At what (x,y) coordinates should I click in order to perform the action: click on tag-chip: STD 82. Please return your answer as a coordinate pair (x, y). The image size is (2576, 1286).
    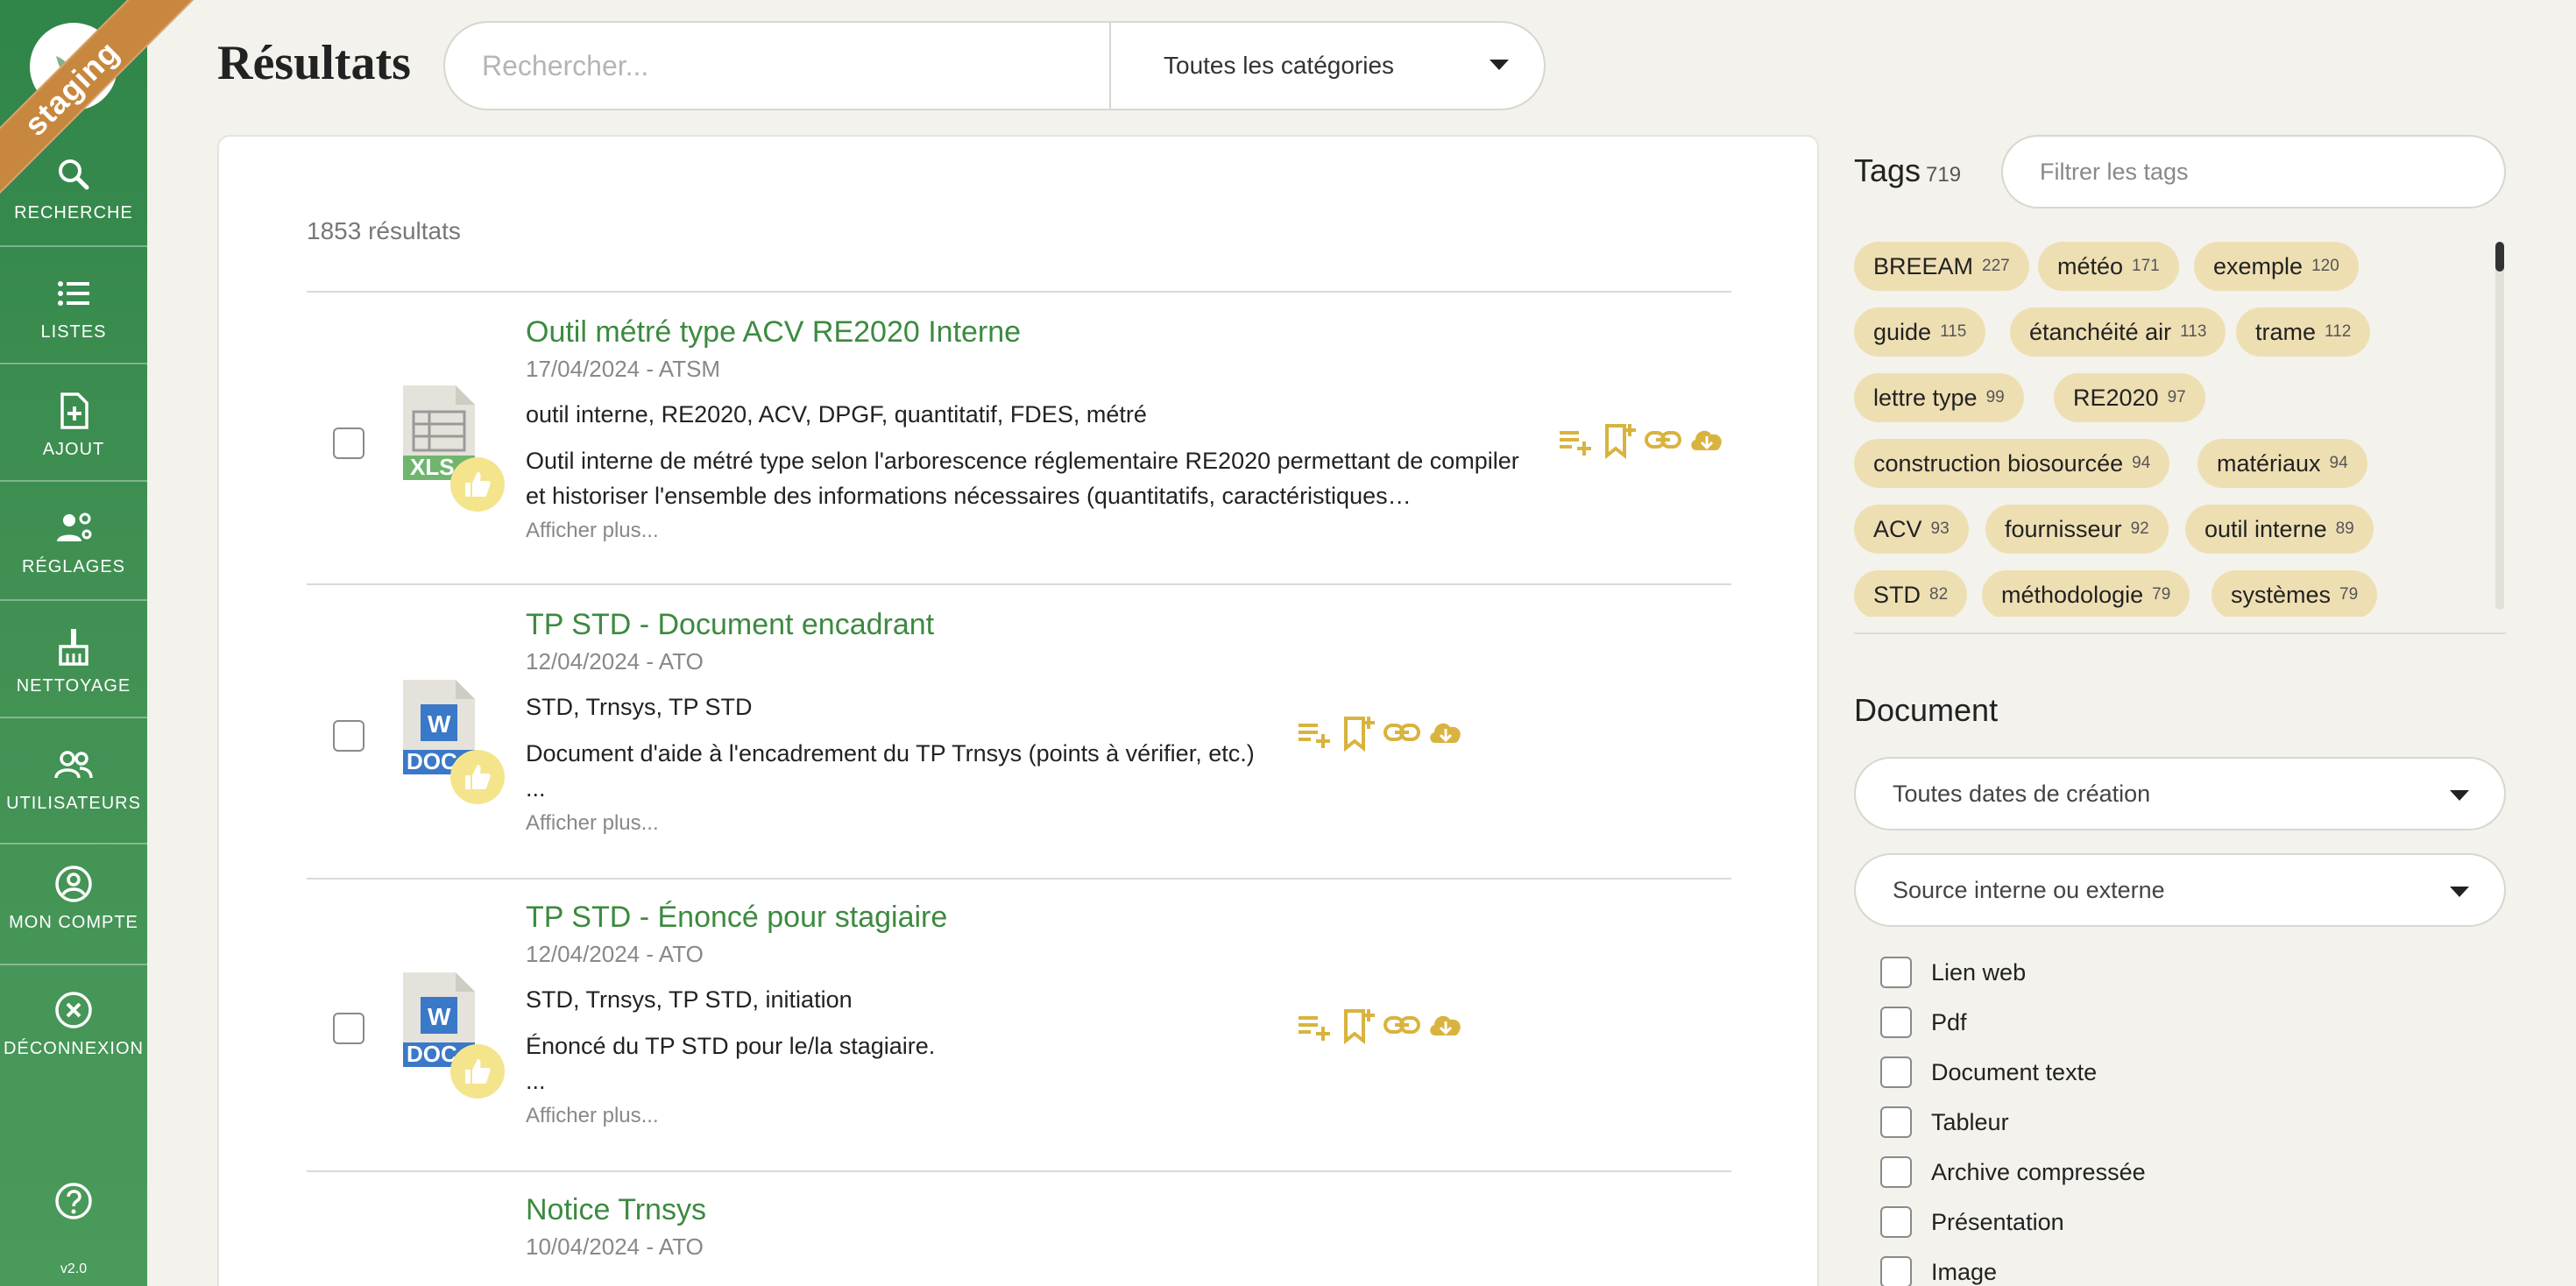
    Looking at the image, I should click on (1911, 593).